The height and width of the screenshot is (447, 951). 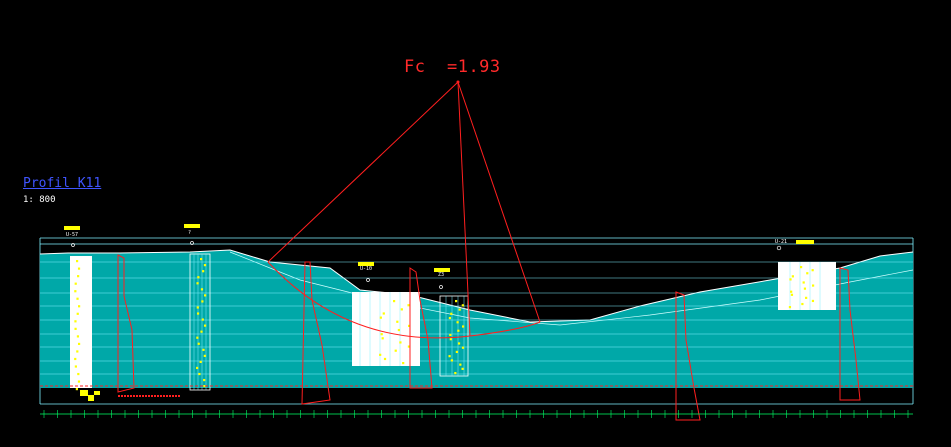 I want to click on borehole-label-u57: U-57, so click(x=72, y=235).